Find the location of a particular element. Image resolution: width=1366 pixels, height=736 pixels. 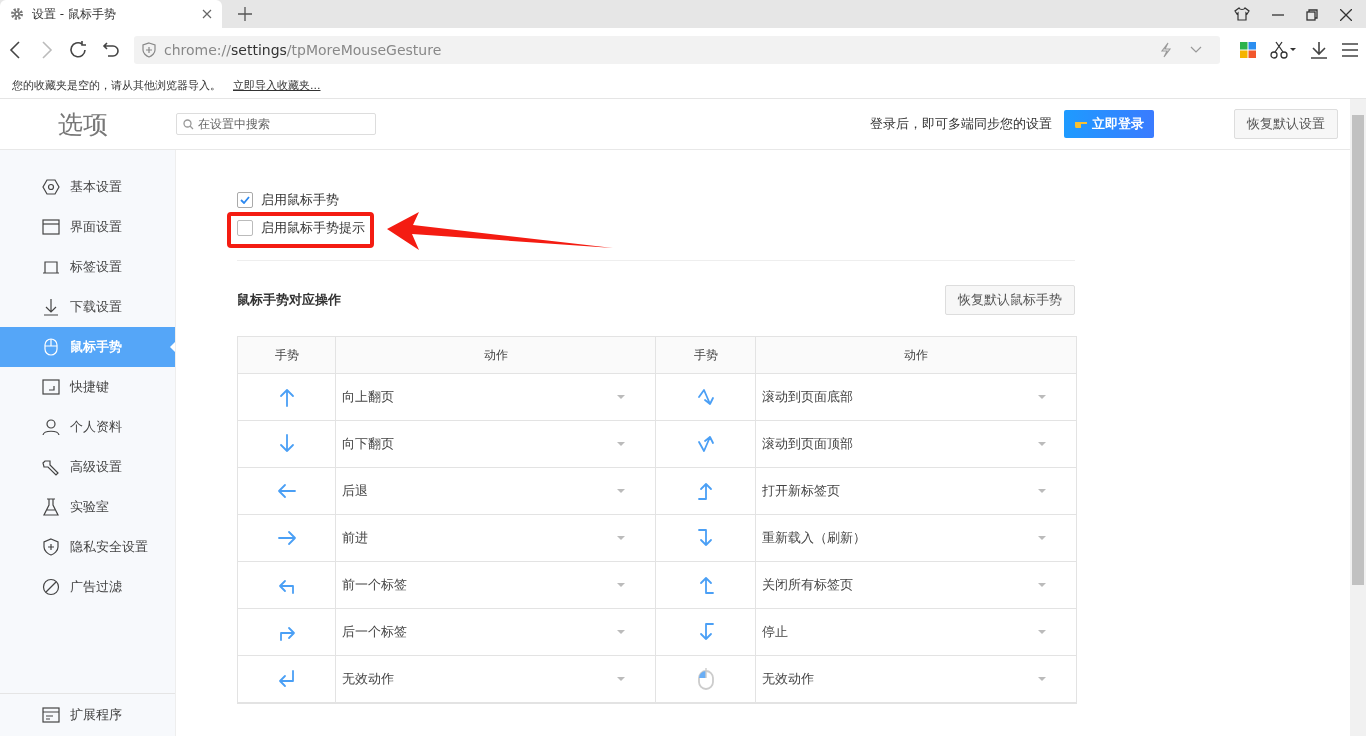

url-text: chrome://settings/tpMoreMouseGesture is located at coordinates (303, 50).